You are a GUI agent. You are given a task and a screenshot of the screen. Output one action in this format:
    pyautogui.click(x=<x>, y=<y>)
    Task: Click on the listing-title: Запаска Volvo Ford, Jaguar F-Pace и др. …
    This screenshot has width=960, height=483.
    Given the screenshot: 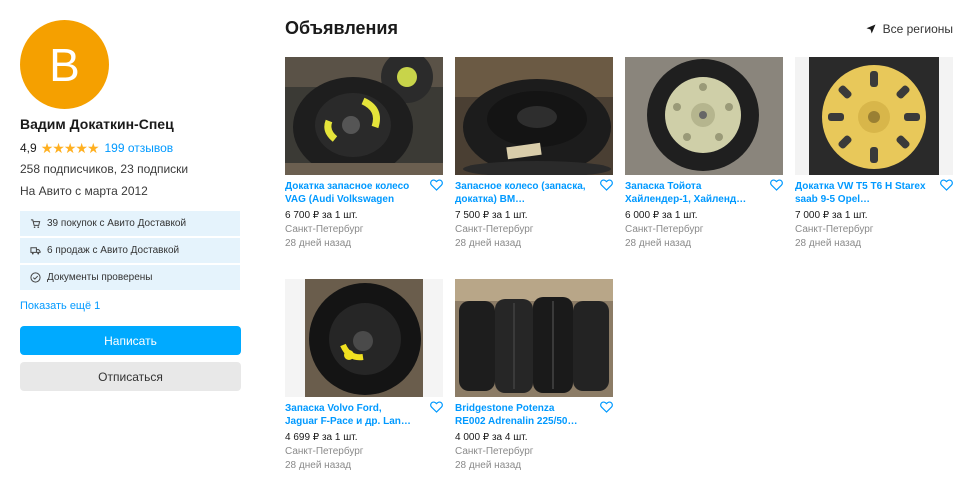 What is the action you would take?
    pyautogui.click(x=351, y=415)
    